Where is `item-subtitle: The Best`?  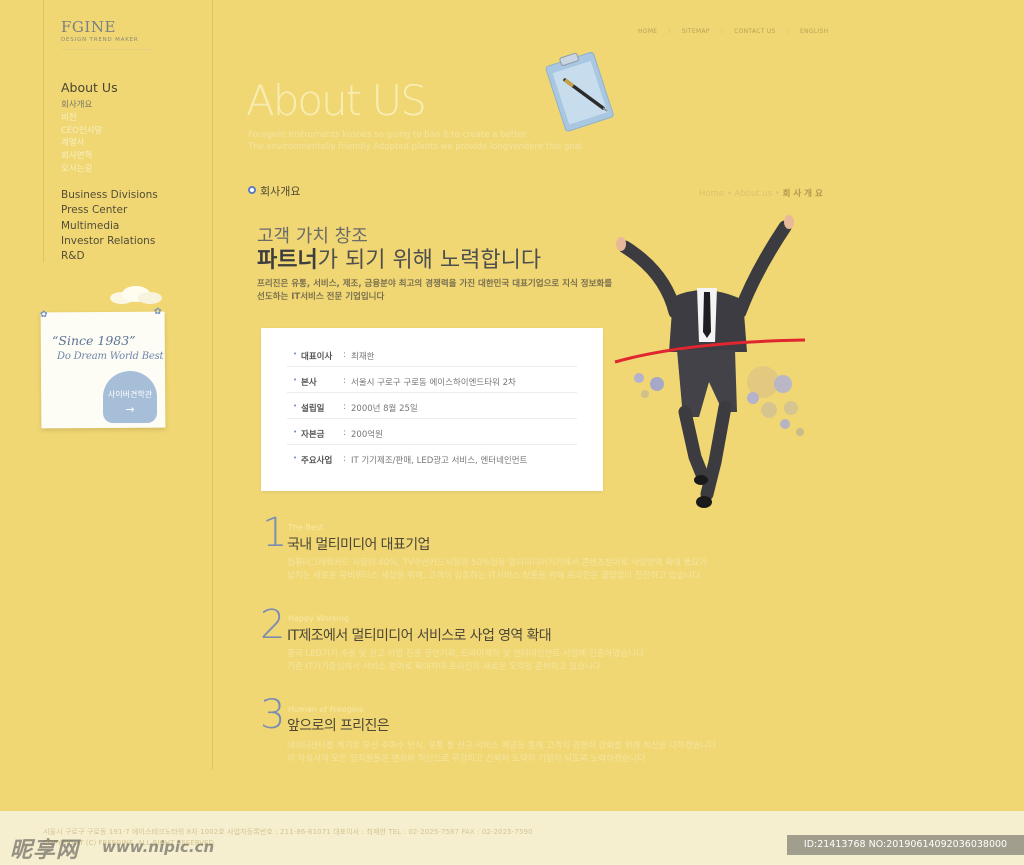 item-subtitle: The Best is located at coordinates (306, 527).